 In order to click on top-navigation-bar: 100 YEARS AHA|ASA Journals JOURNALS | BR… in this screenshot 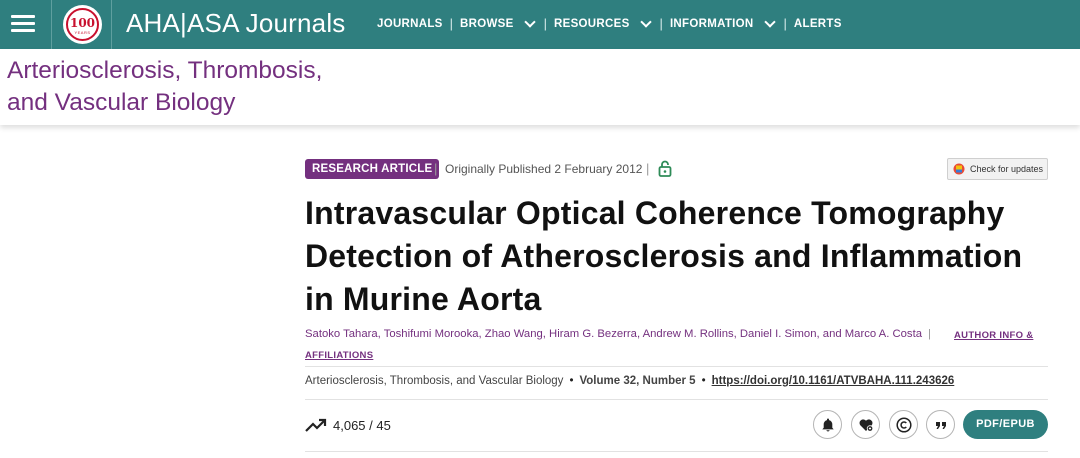, I will do `click(540, 24)`.